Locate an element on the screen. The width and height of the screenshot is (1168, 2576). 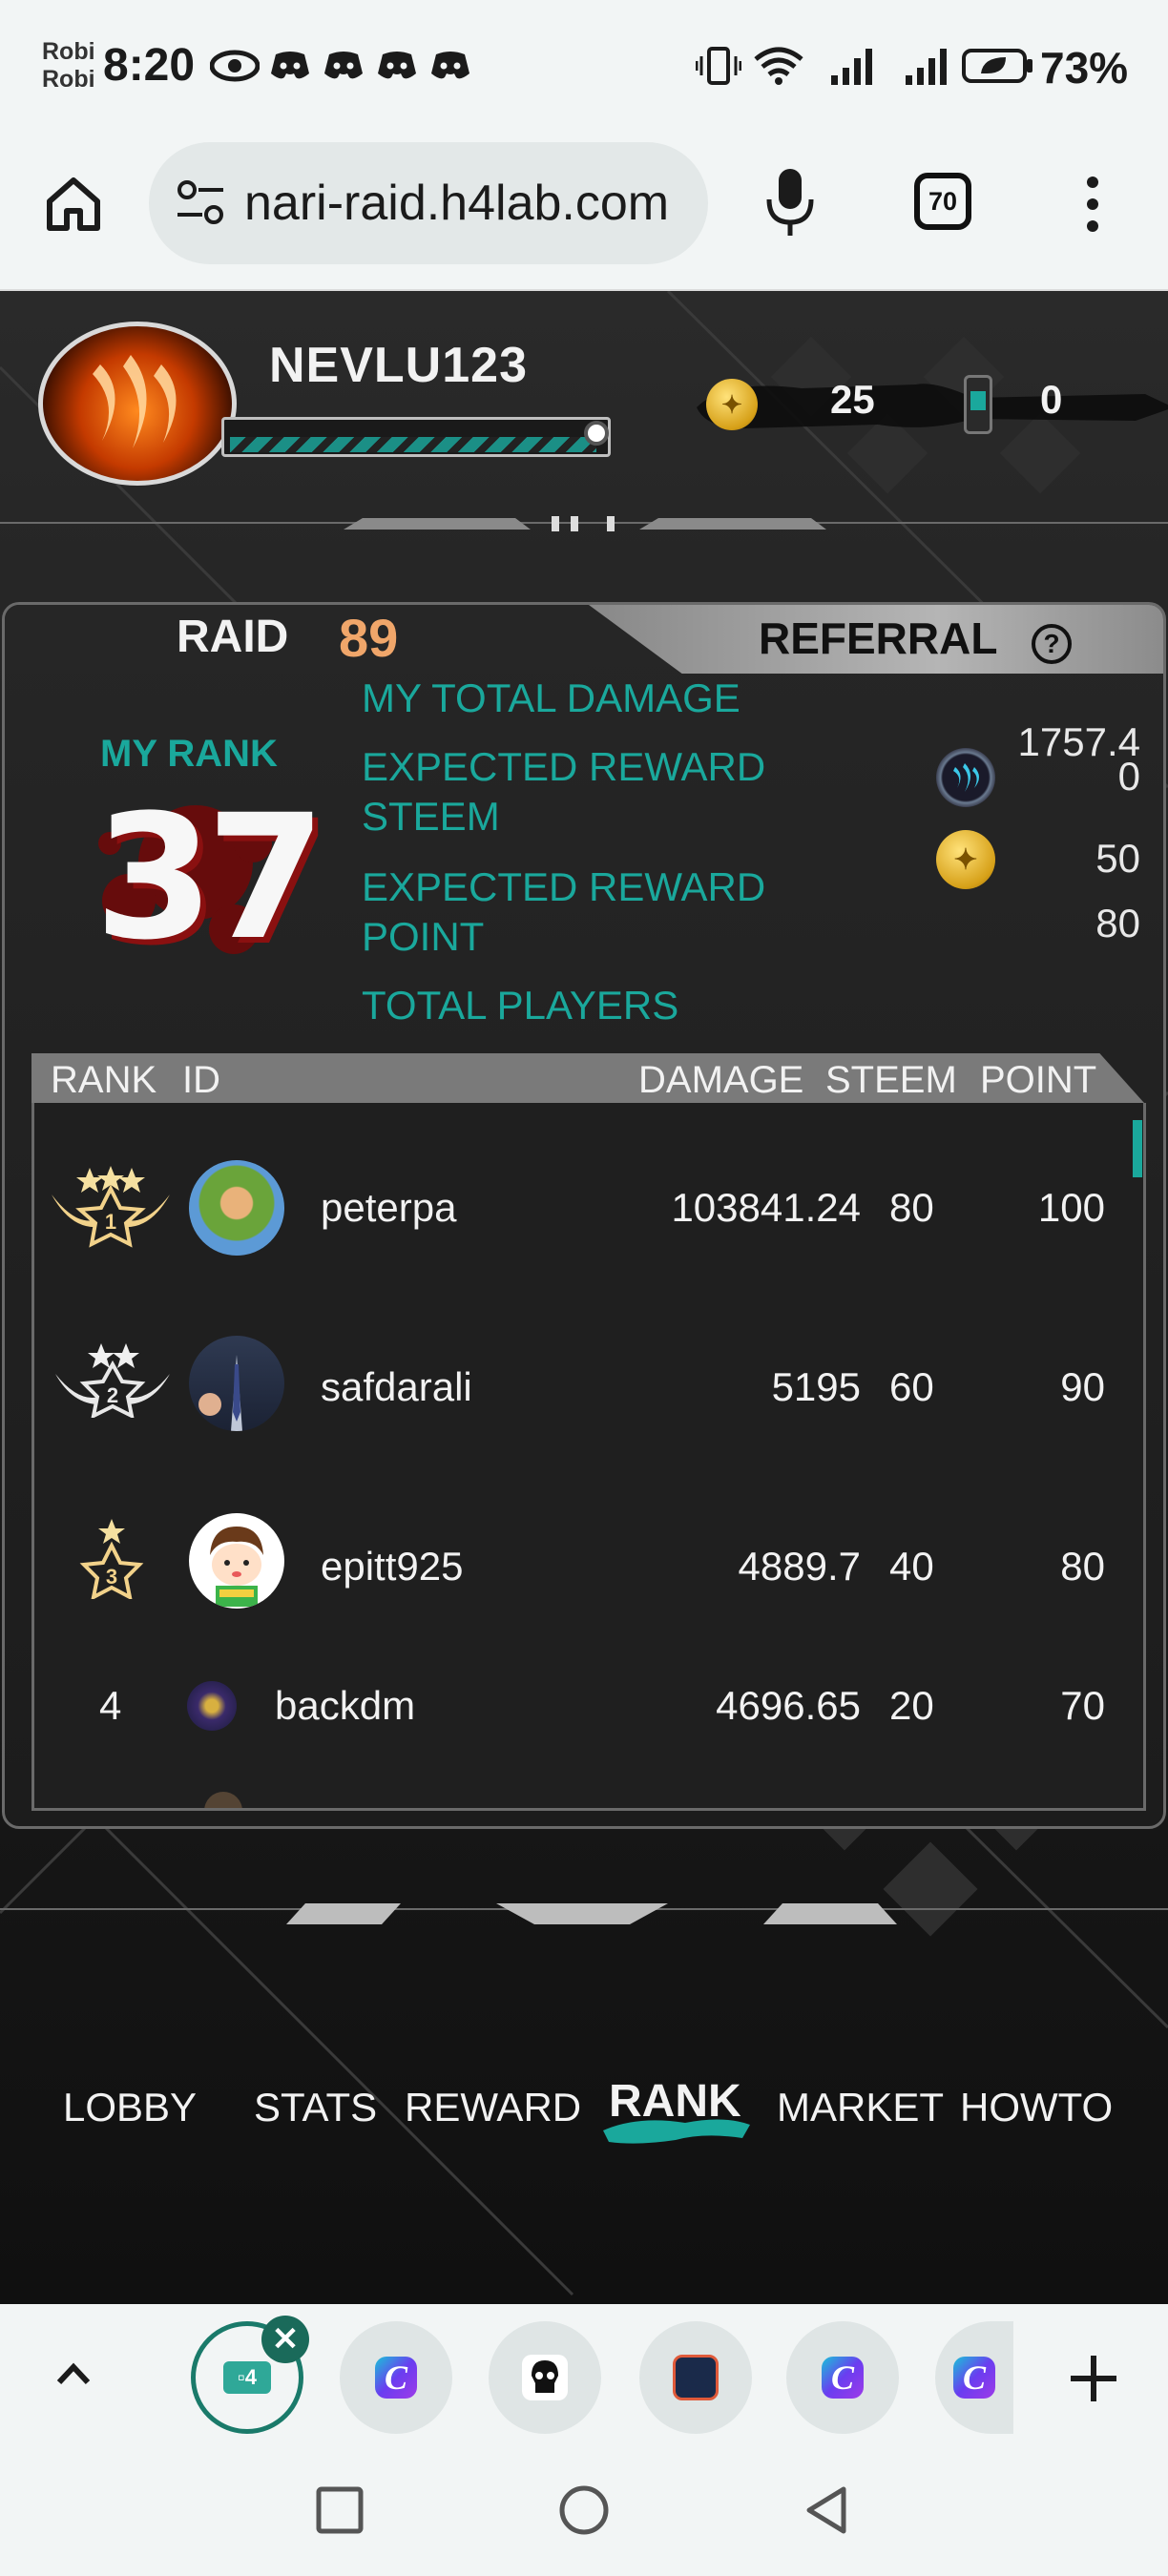
address-bar: nari-raid.h4lab.com is located at coordinates (428, 203).